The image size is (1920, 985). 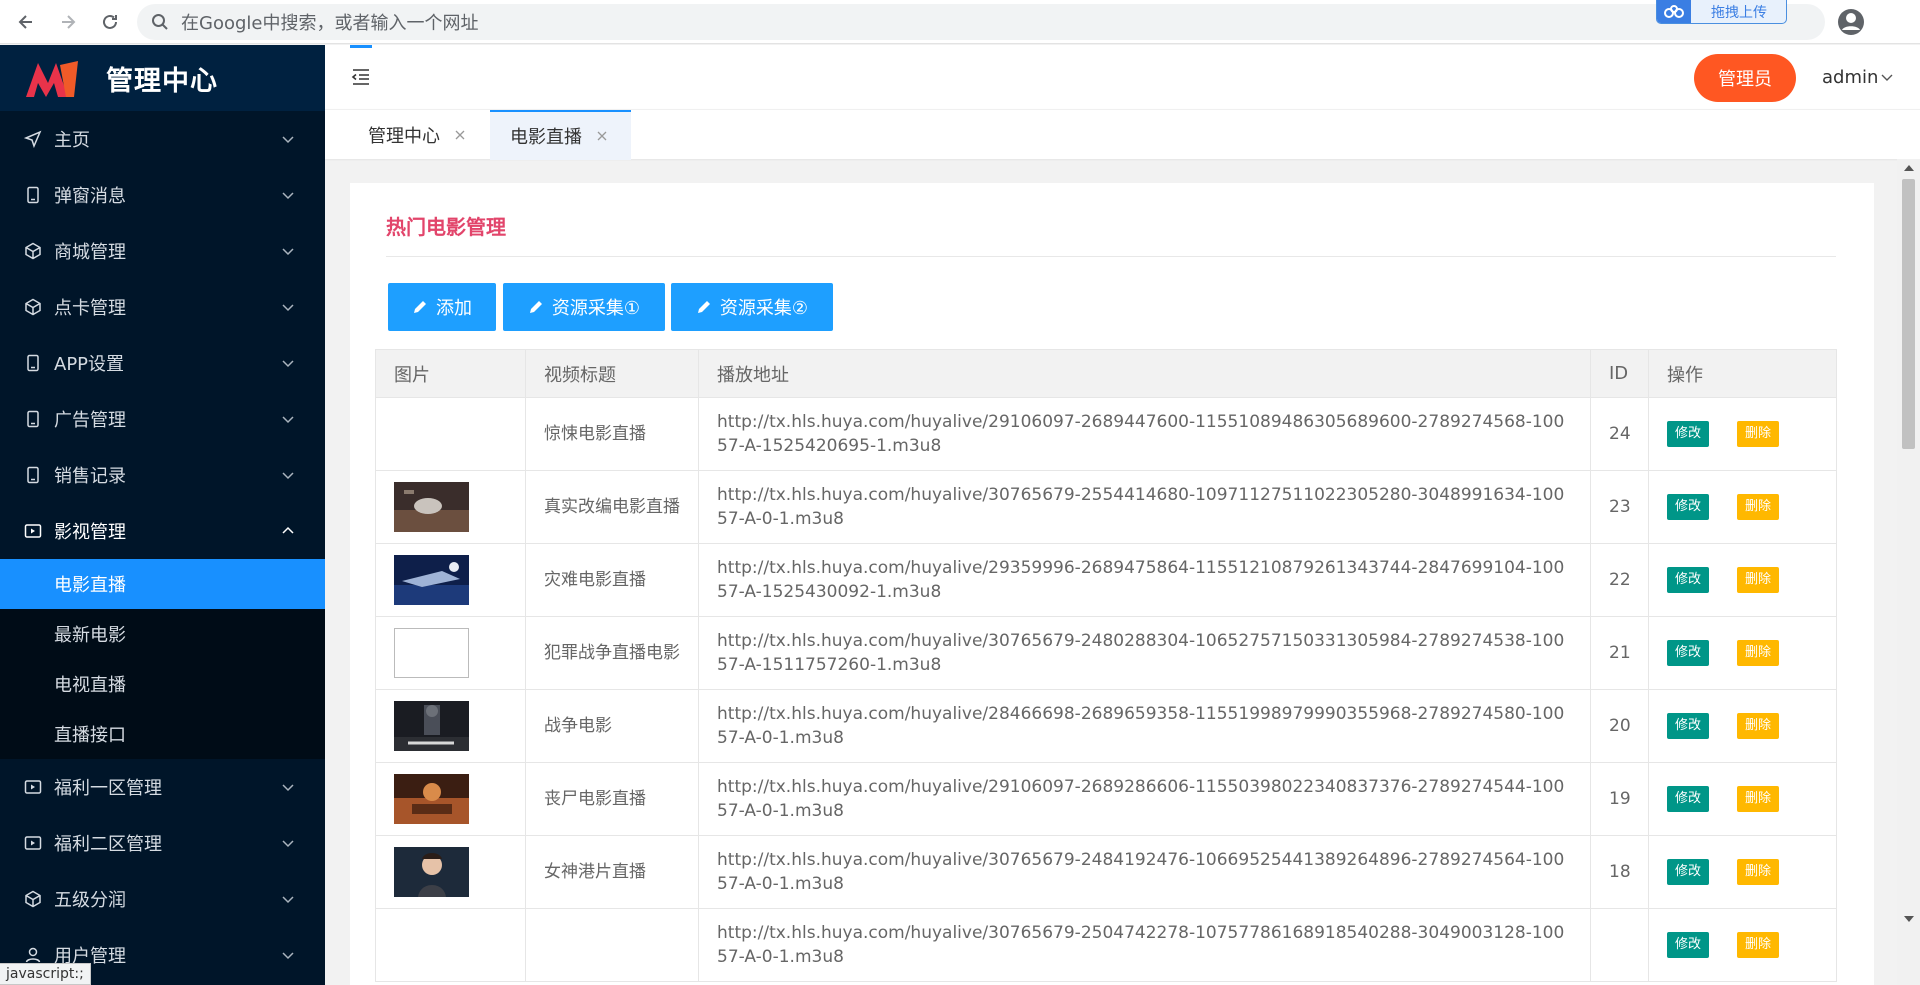 What do you see at coordinates (89, 364) in the screenshot?
I see `menu-item-label: APP设置` at bounding box center [89, 364].